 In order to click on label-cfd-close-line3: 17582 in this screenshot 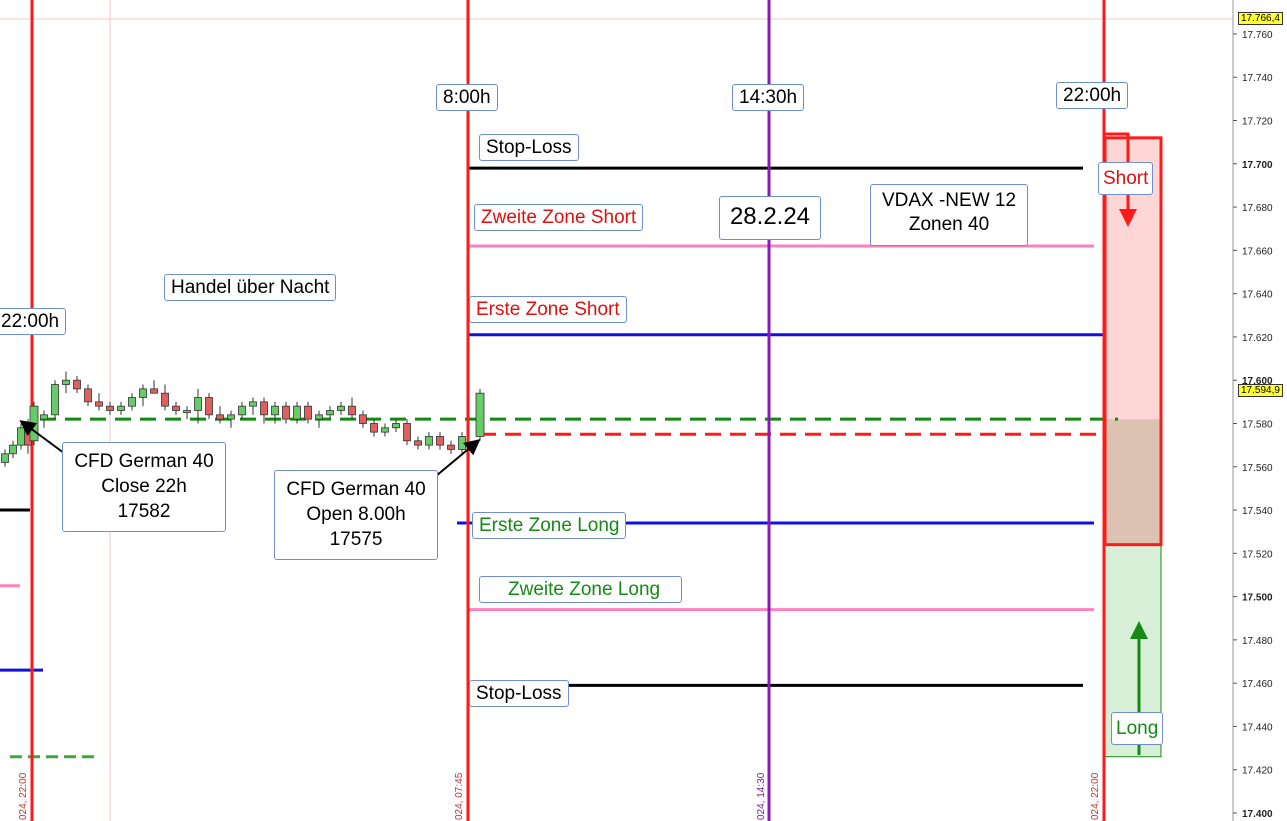, I will do `click(144, 511)`.